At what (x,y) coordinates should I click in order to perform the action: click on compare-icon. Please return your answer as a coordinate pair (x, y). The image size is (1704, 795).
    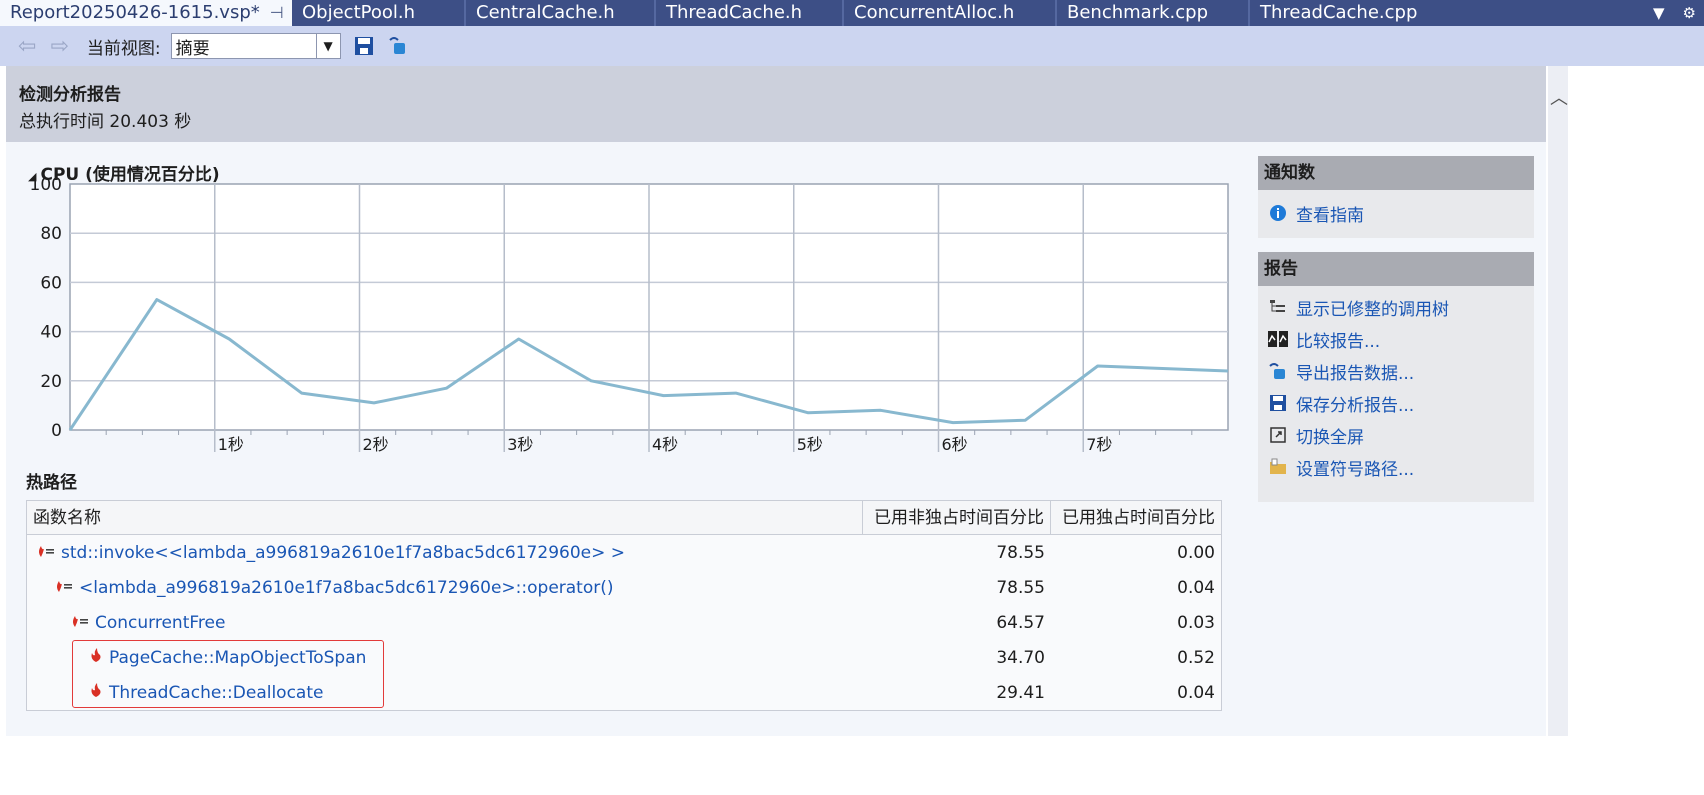
    Looking at the image, I should click on (1278, 339).